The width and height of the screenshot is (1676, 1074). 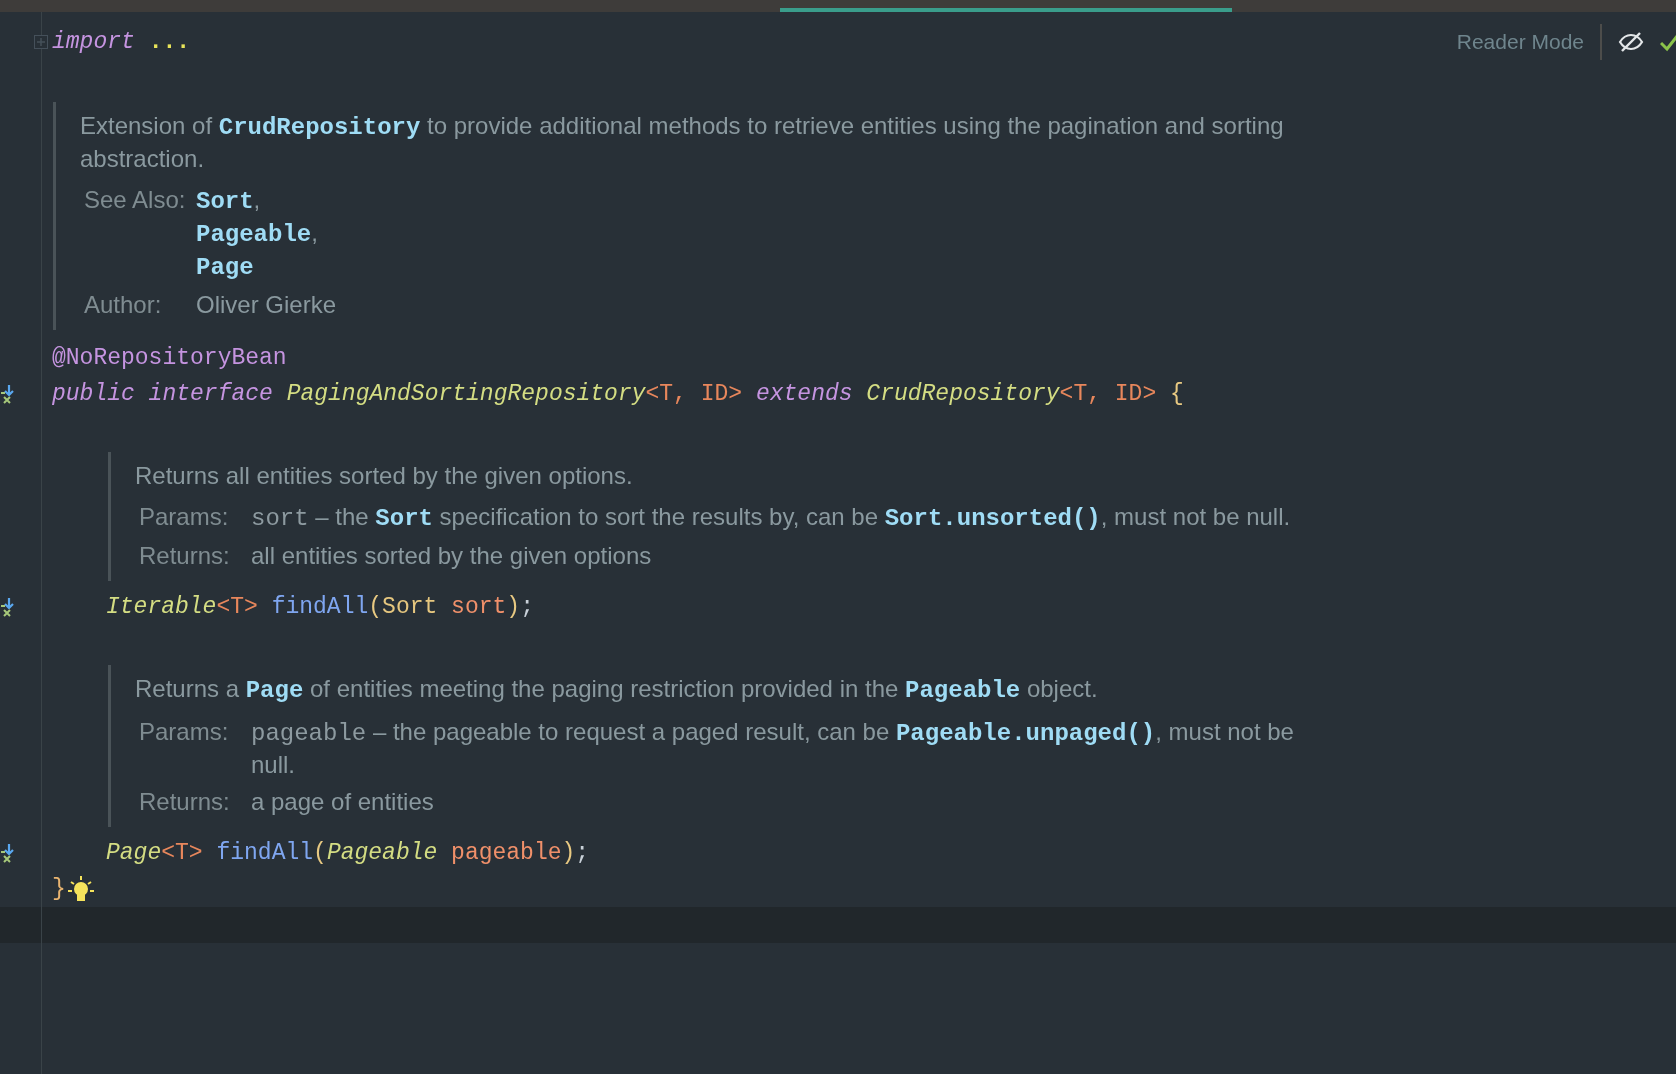 I want to click on doc-summary: Extension of CrudRepository to provide additional methods to retrieve entities using the pagination and sorting abstraction., so click(x=682, y=142).